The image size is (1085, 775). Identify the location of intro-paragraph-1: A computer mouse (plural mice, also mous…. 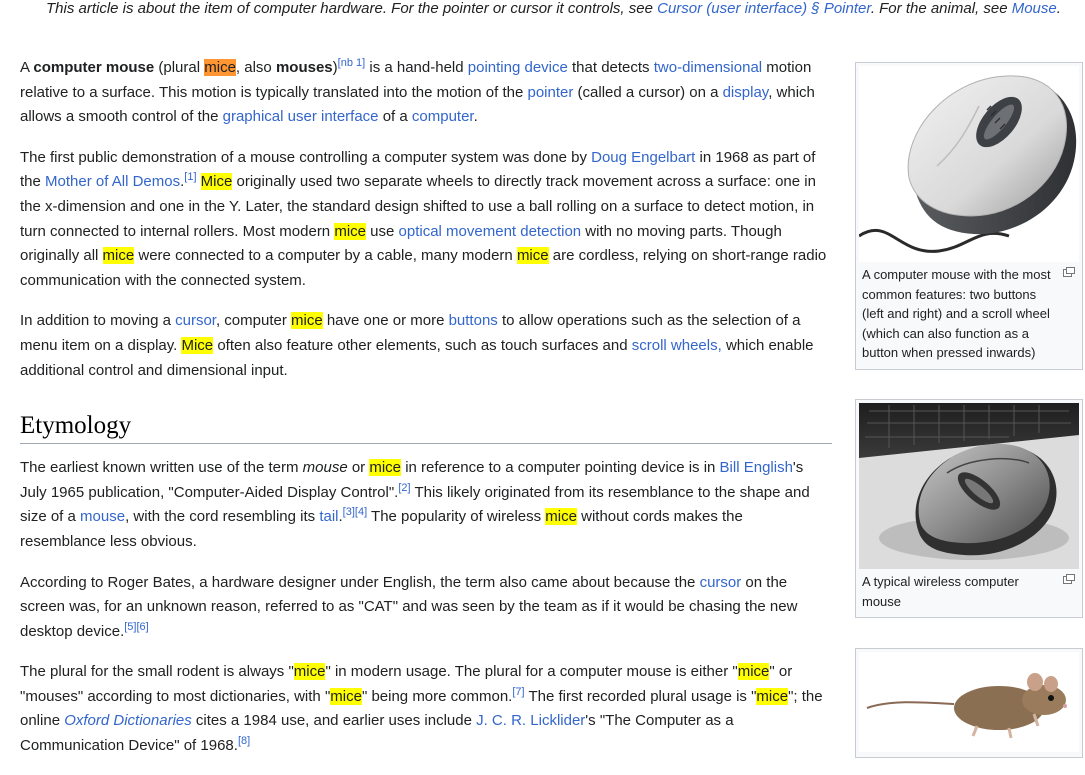
(417, 91).